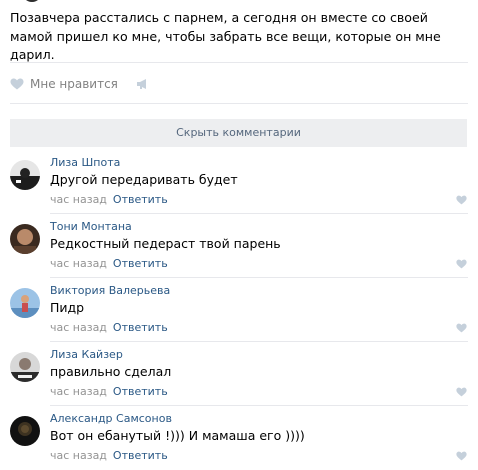  Describe the element at coordinates (239, 103) in the screenshot. I see `actions-divider` at that location.